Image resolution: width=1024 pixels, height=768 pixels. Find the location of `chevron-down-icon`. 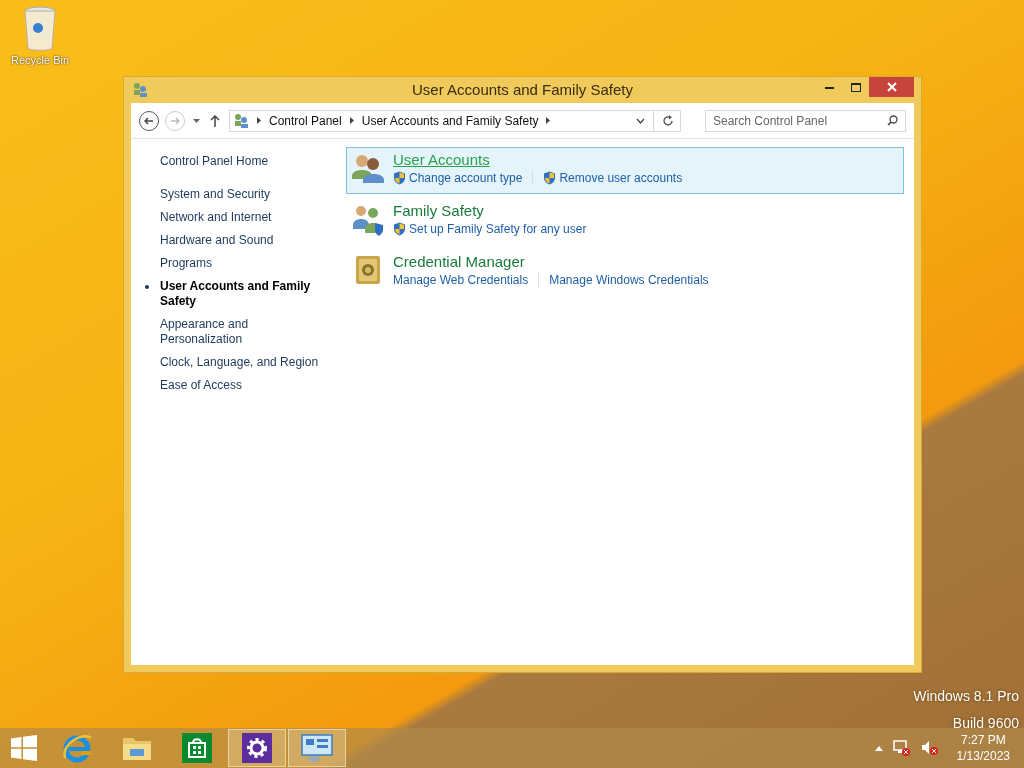

chevron-down-icon is located at coordinates (640, 120).